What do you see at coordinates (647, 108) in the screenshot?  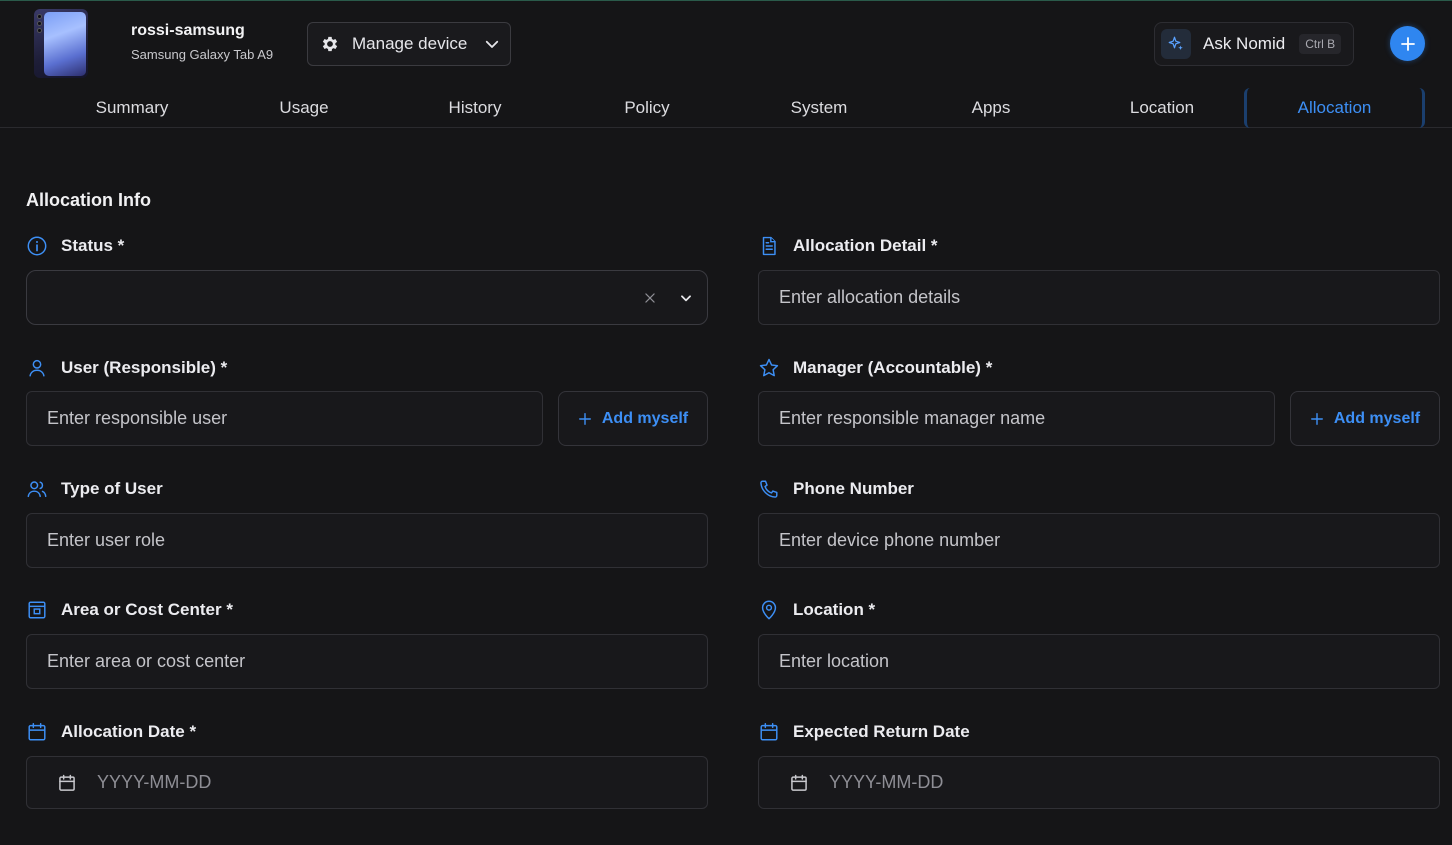 I see `tab-policy: Policy` at bounding box center [647, 108].